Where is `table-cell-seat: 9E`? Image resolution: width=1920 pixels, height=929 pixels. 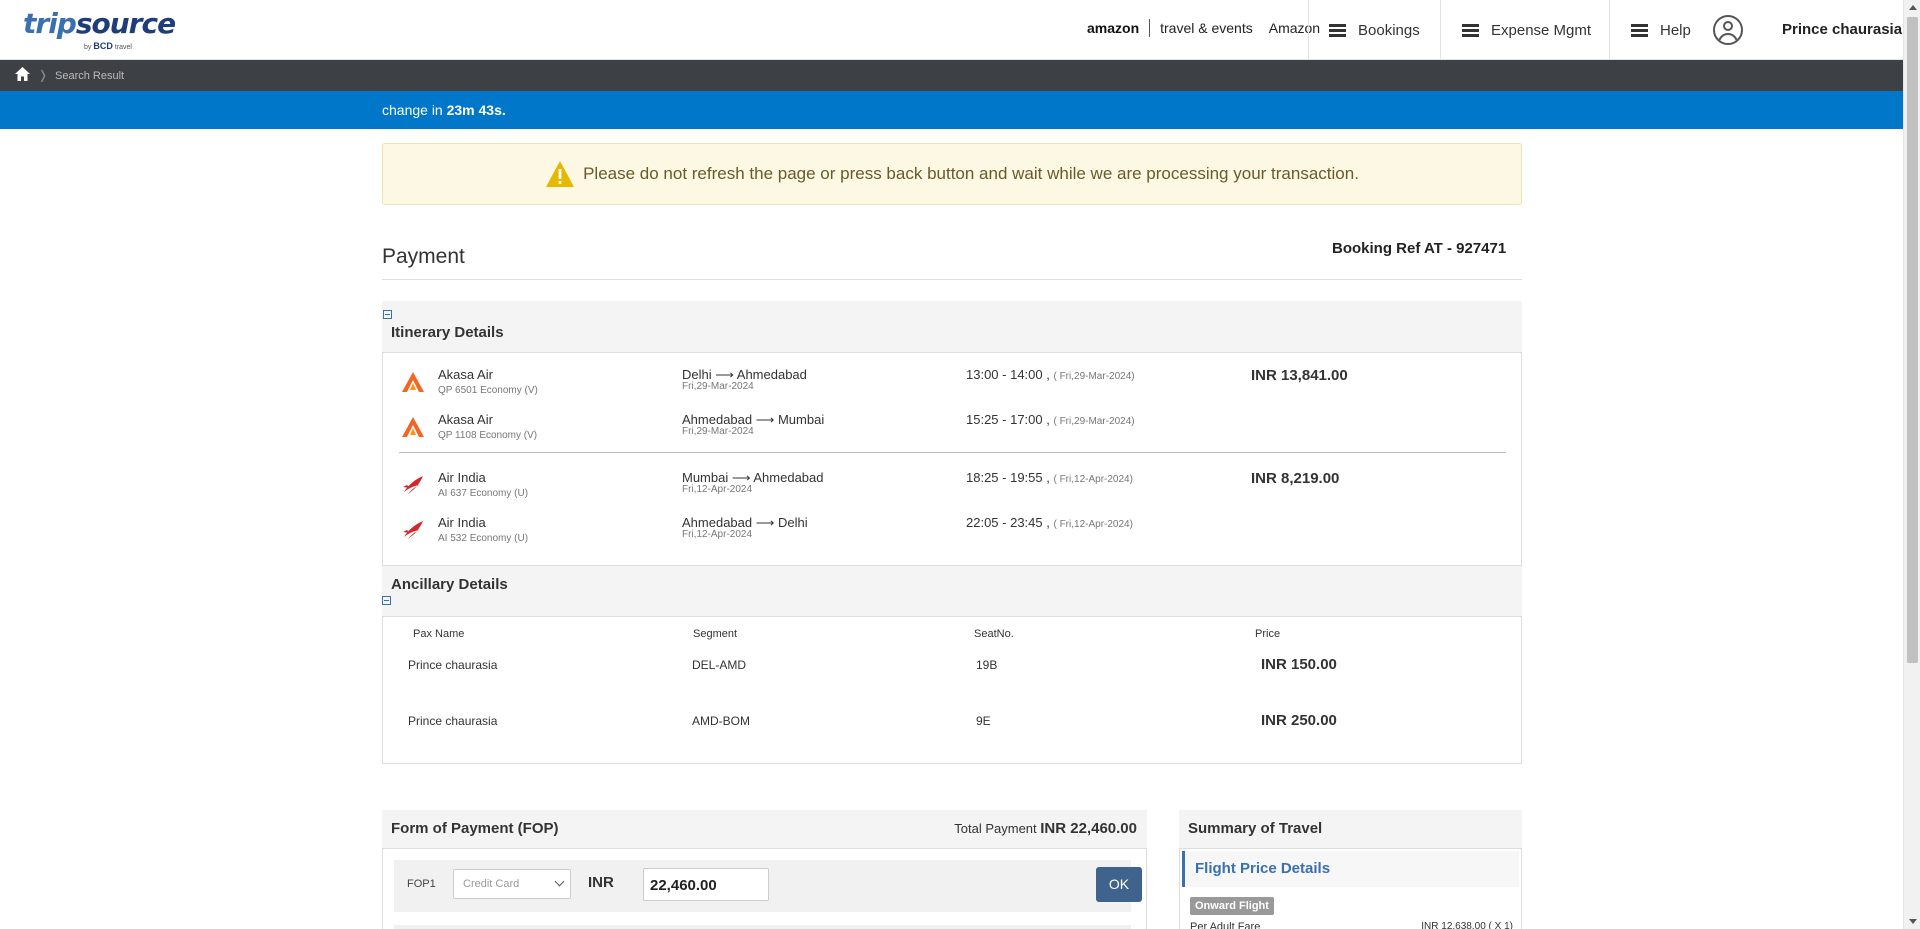 table-cell-seat: 9E is located at coordinates (983, 721).